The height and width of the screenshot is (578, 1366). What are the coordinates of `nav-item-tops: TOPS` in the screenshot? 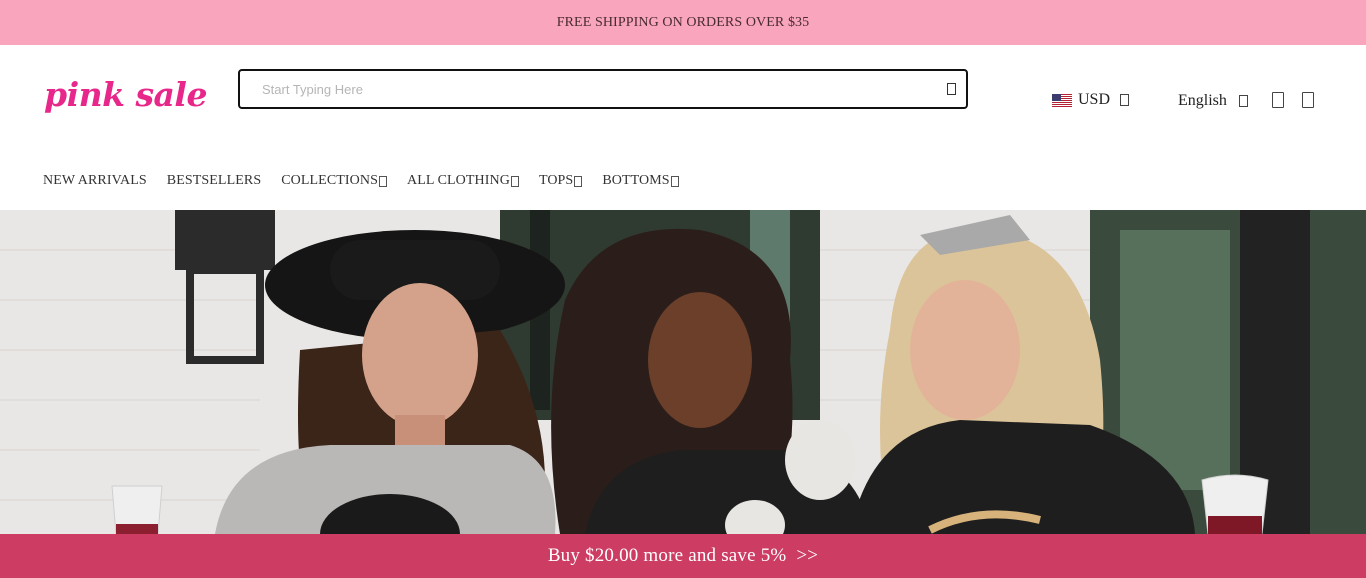 It's located at (560, 181).